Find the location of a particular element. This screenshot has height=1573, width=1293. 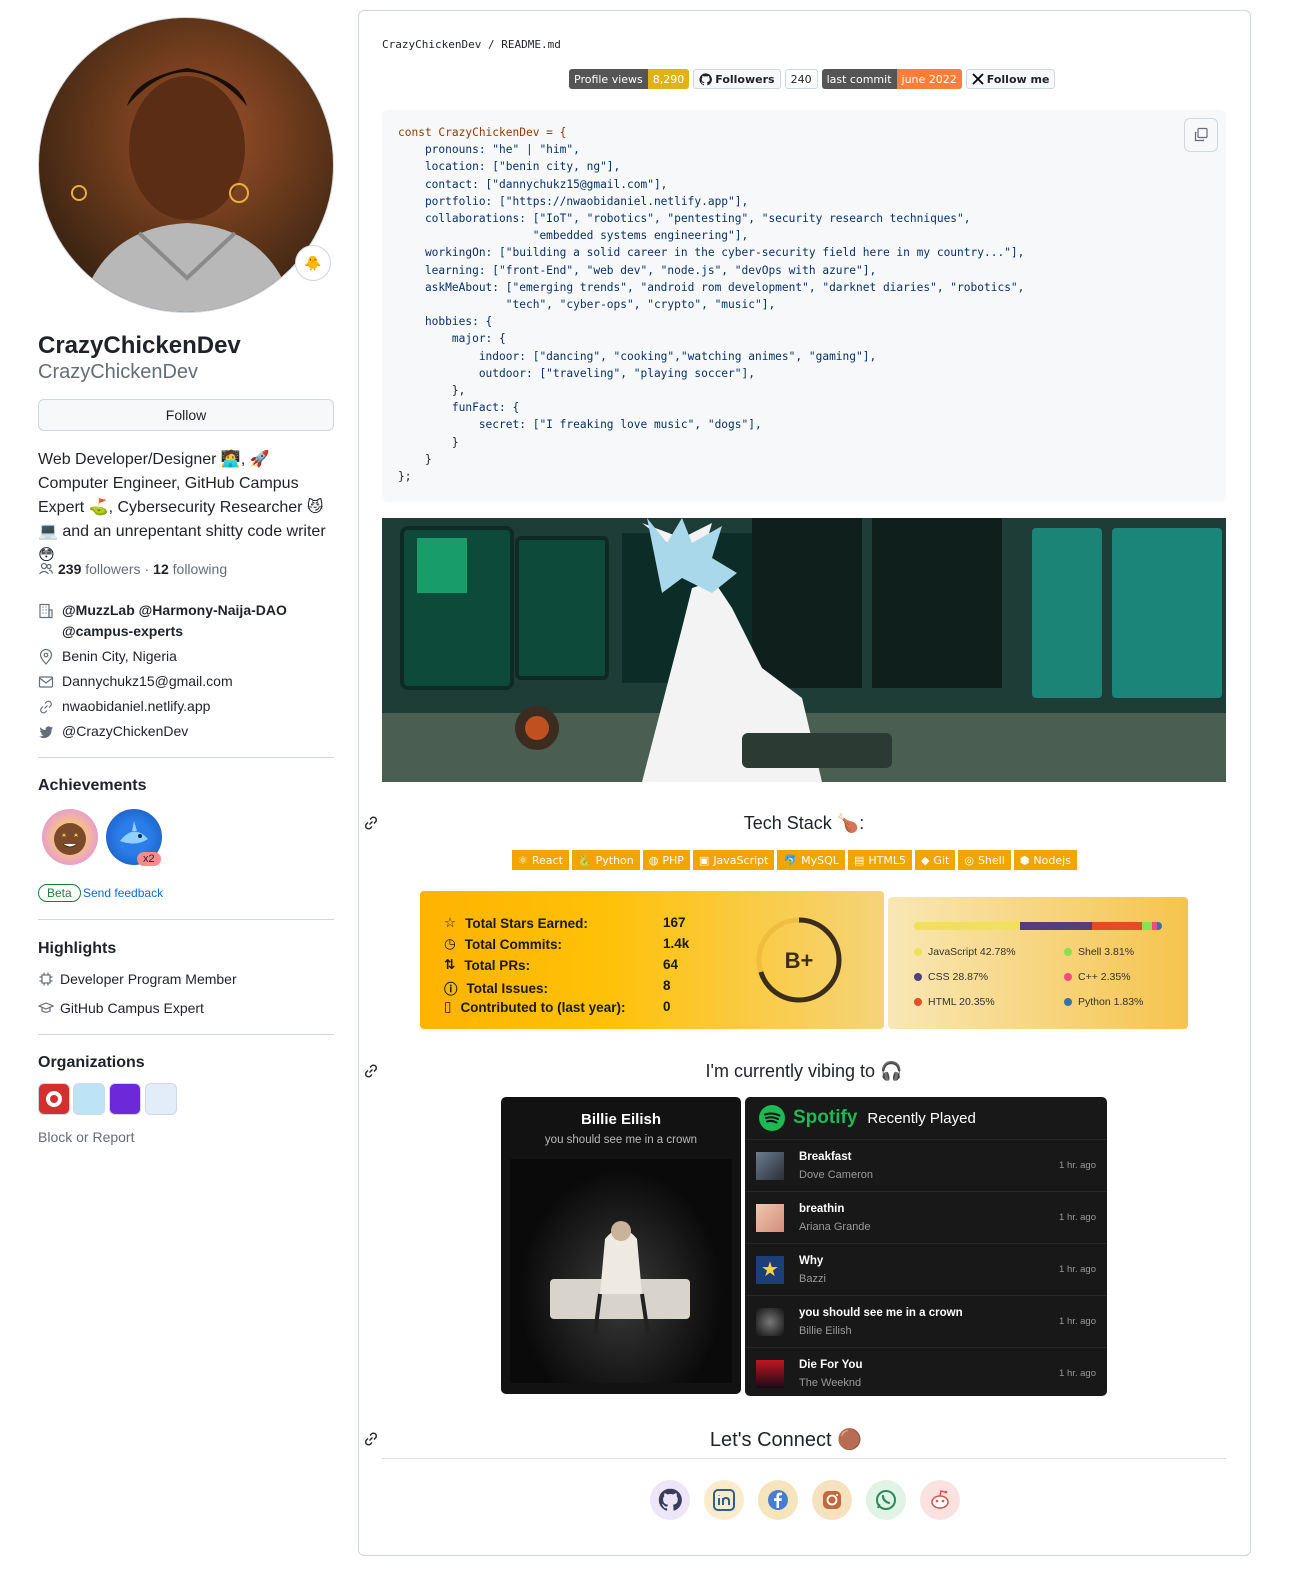

github-social-icon is located at coordinates (670, 1500).